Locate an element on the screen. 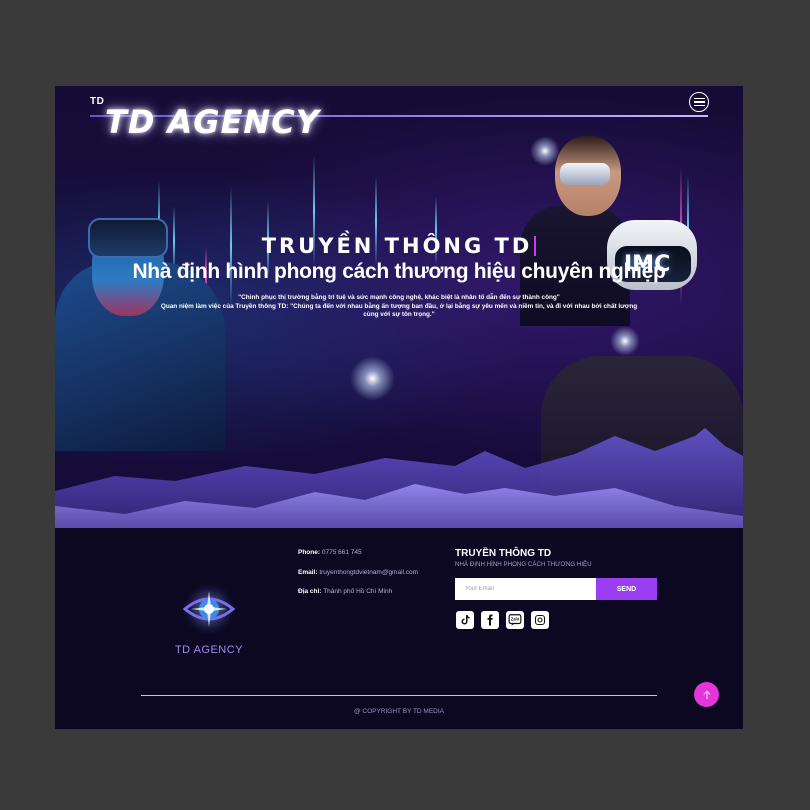 This screenshot has height=810, width=810. newsletter-email-input is located at coordinates (525, 589).